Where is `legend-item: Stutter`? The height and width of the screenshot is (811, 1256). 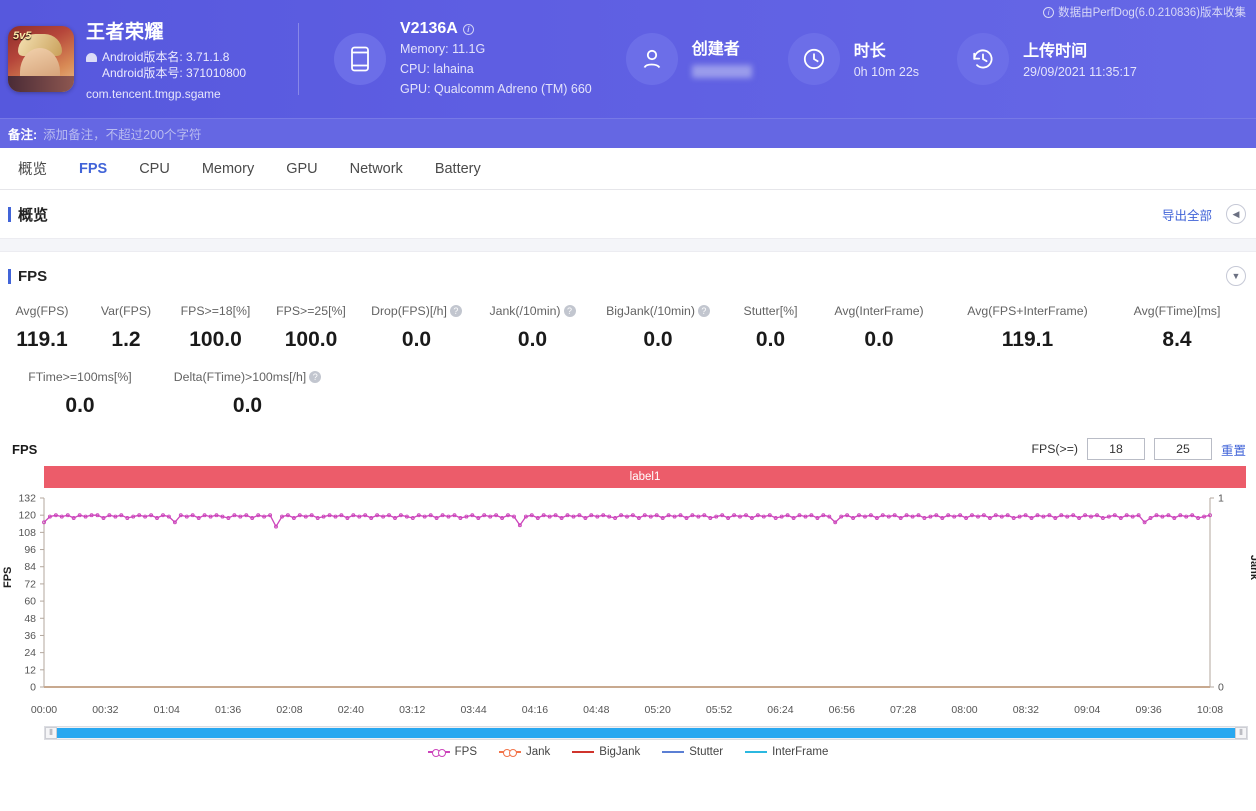
legend-item: Stutter is located at coordinates (692, 752).